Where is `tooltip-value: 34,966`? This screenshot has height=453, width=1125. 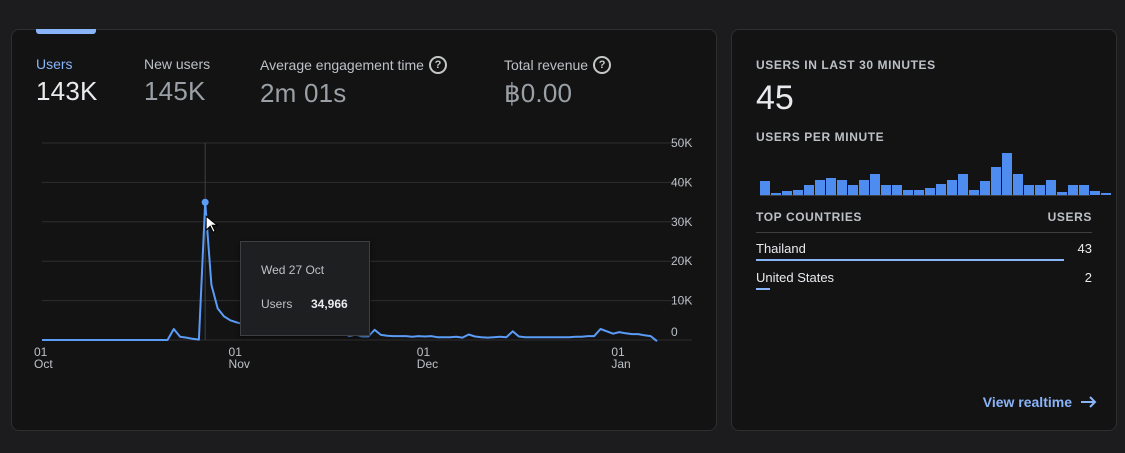
tooltip-value: 34,966 is located at coordinates (329, 304).